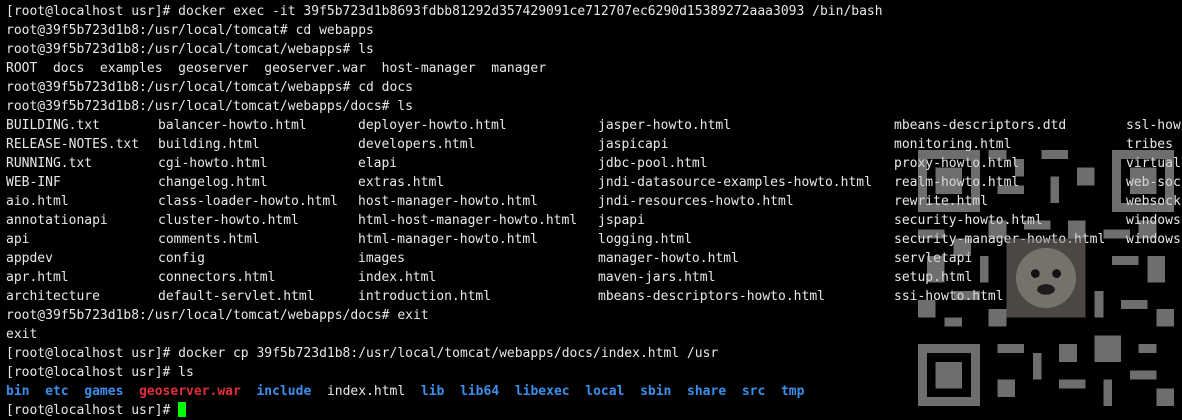  What do you see at coordinates (1153, 182) in the screenshot?
I see `listing-entry: web-soc` at bounding box center [1153, 182].